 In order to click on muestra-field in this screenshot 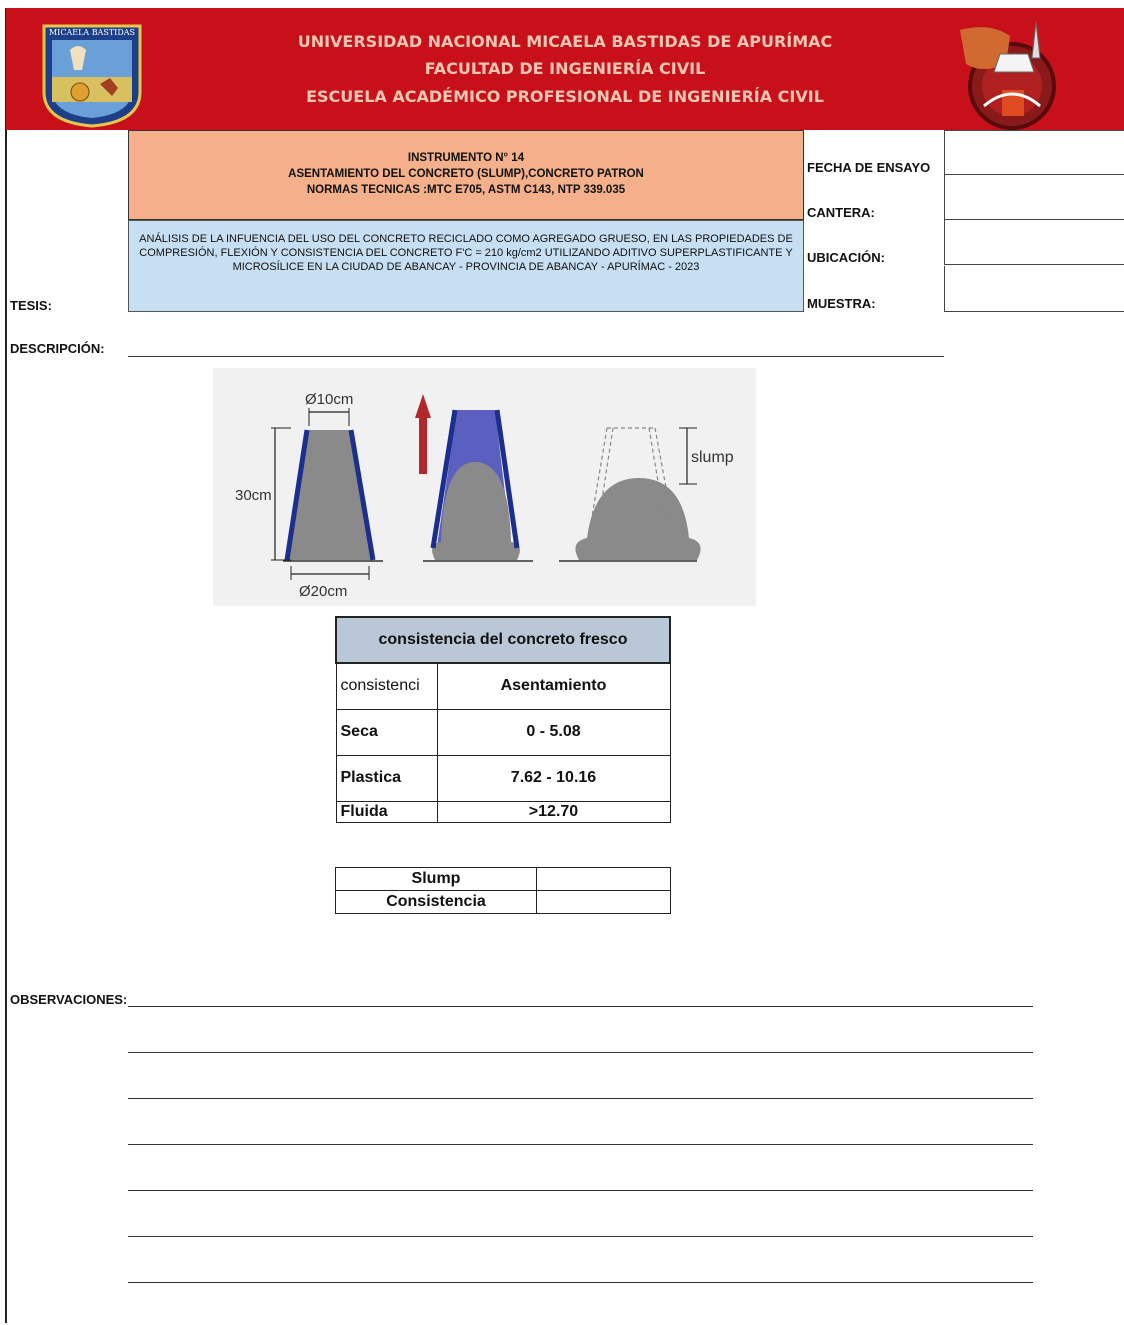, I will do `click(1034, 289)`.